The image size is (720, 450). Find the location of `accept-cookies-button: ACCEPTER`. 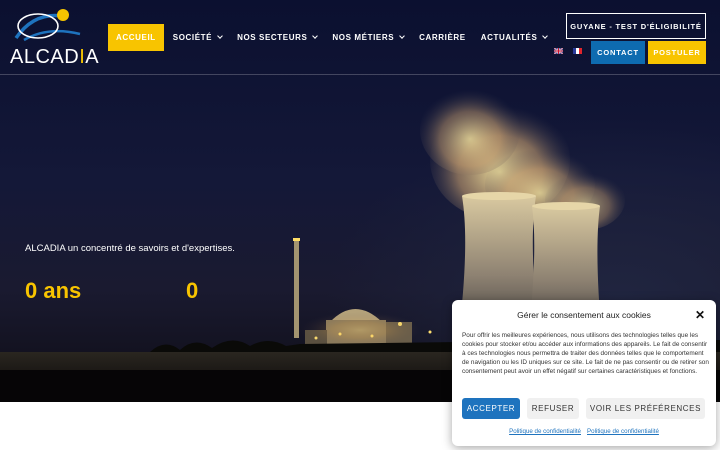

accept-cookies-button: ACCEPTER is located at coordinates (491, 408).